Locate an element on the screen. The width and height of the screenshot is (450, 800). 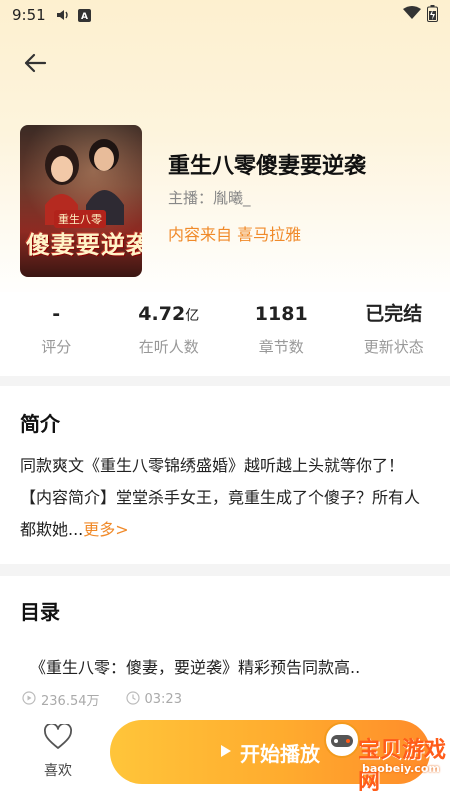
book-source: 内容来自 喜马拉雅 is located at coordinates (234, 233).